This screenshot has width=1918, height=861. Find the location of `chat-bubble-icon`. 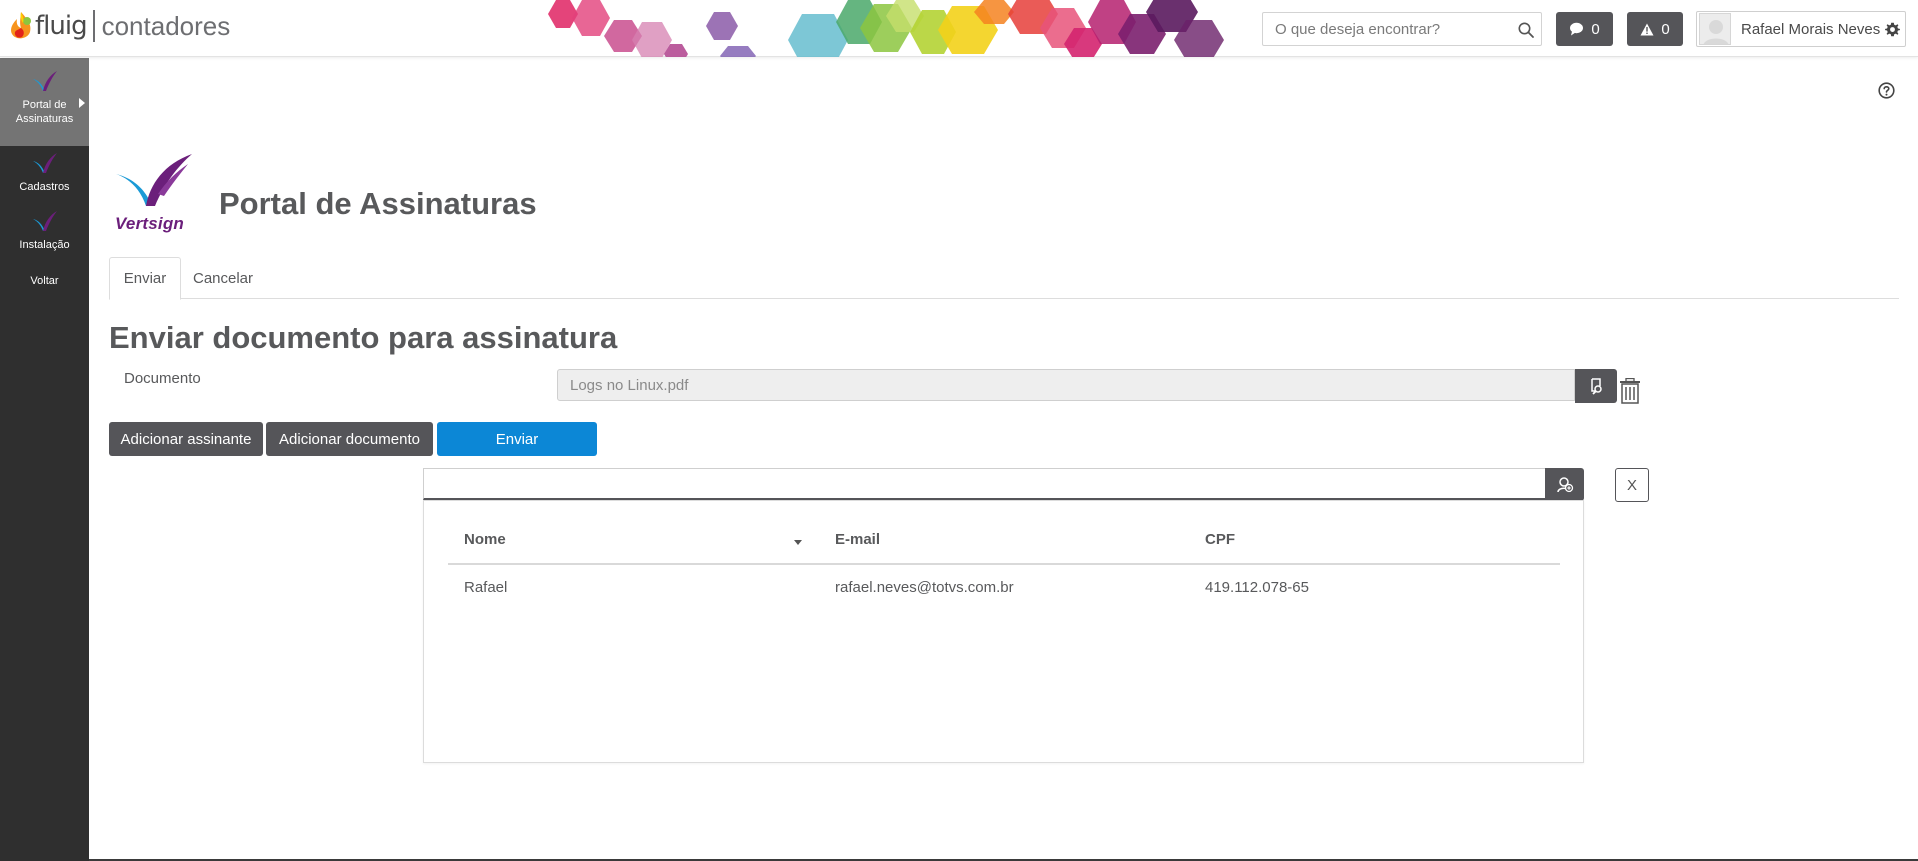

chat-bubble-icon is located at coordinates (1577, 29).